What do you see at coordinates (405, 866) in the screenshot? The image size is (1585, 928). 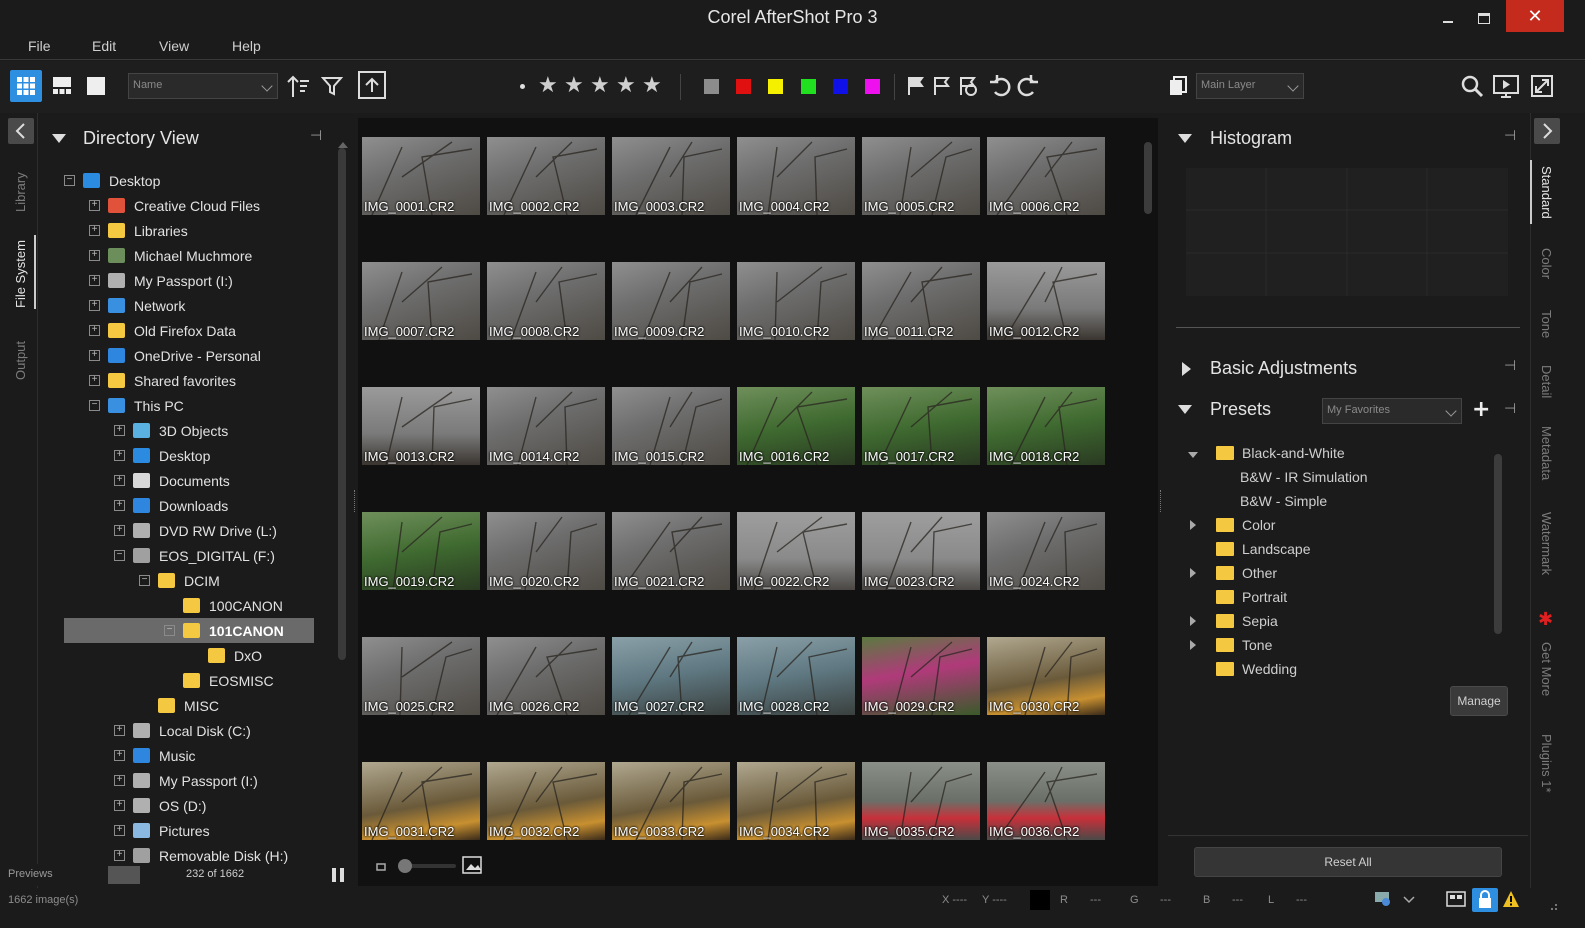 I see `slider-handle` at bounding box center [405, 866].